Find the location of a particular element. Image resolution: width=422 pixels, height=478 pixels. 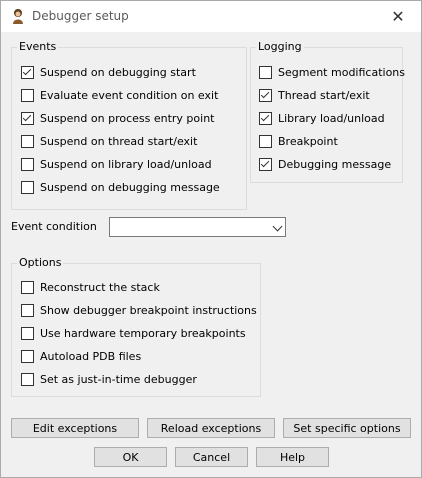

checkbox-suspend-entry-point: Suspend on process entry point is located at coordinates (118, 118).